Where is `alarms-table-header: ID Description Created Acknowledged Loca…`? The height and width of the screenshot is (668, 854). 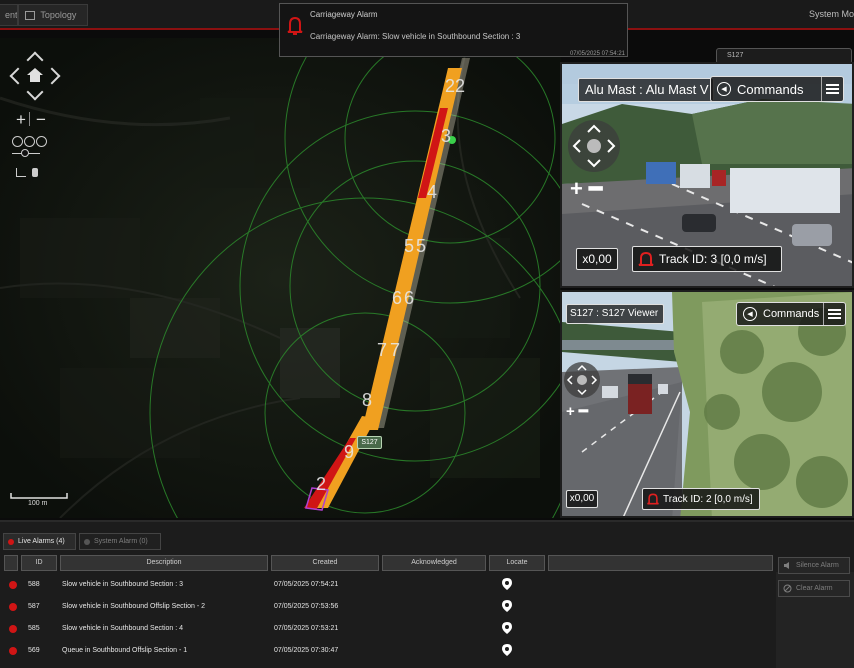
alarms-table-header: ID Description Created Acknowledged Loca… is located at coordinates (389, 563).